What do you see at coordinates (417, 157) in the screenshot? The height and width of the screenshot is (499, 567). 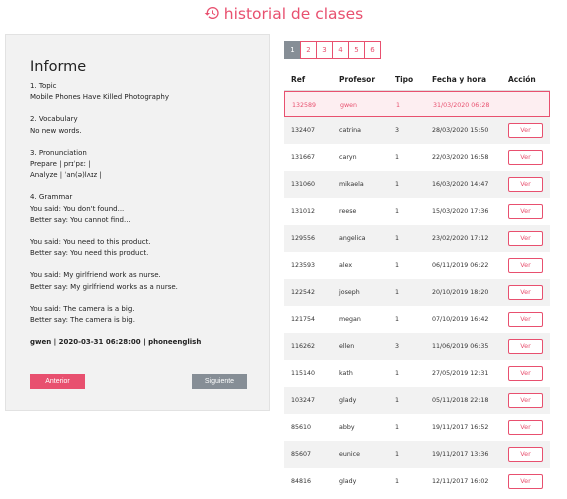 I see `table-row: 131667 caryn 1 22/03/2020 16:58 Ver` at bounding box center [417, 157].